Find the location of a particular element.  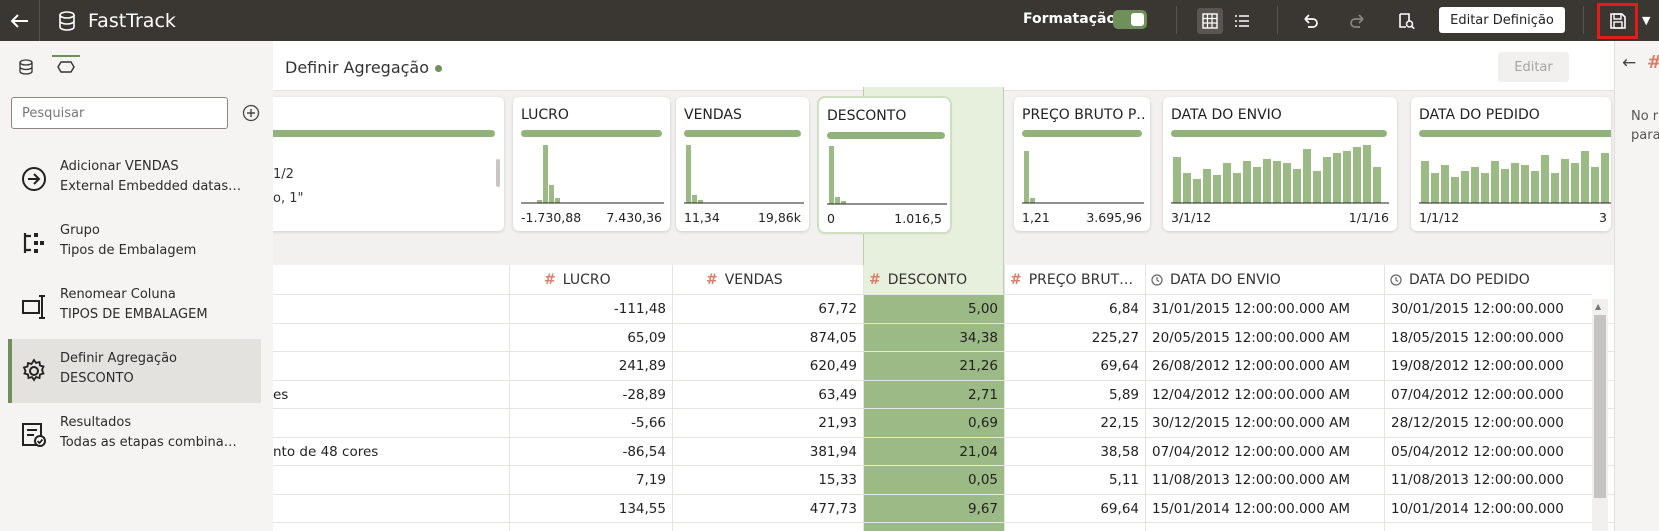

card-scrollbar is located at coordinates (498, 173).